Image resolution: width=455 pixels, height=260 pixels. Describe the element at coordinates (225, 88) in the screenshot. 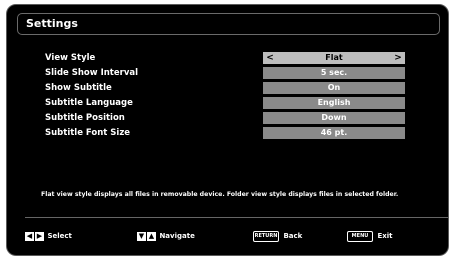

I see `setting-row-show-subtitle: Show Subtitle On` at that location.